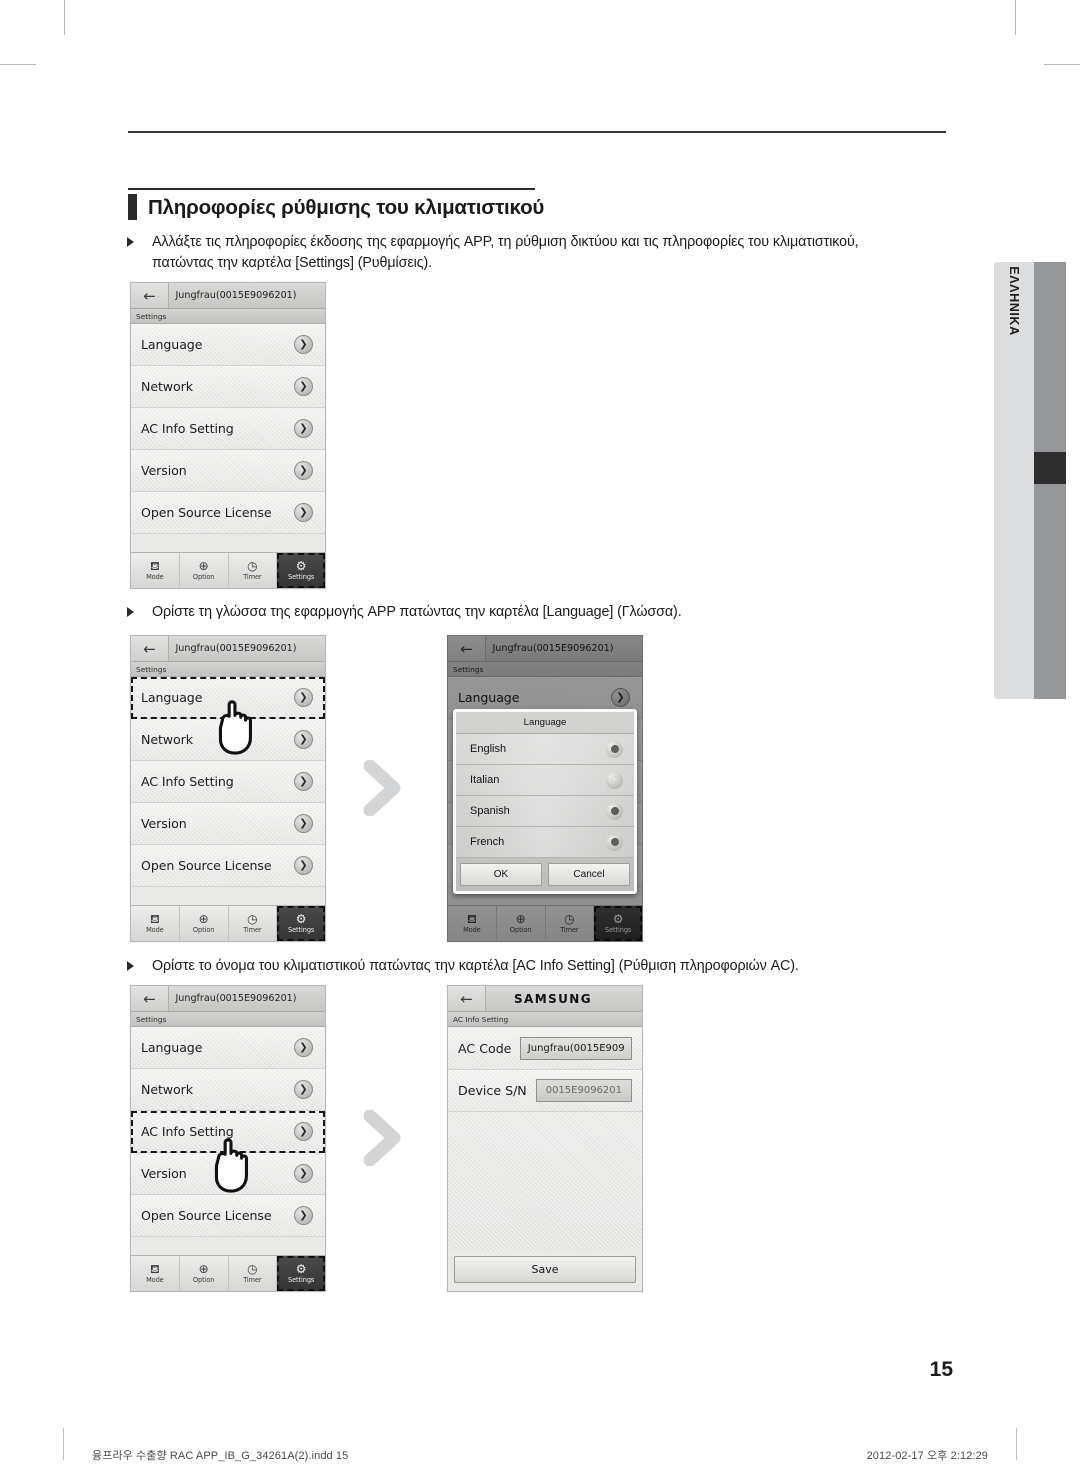 Image resolution: width=1080 pixels, height=1477 pixels. I want to click on samsung-logo: SAMSUNG, so click(553, 998).